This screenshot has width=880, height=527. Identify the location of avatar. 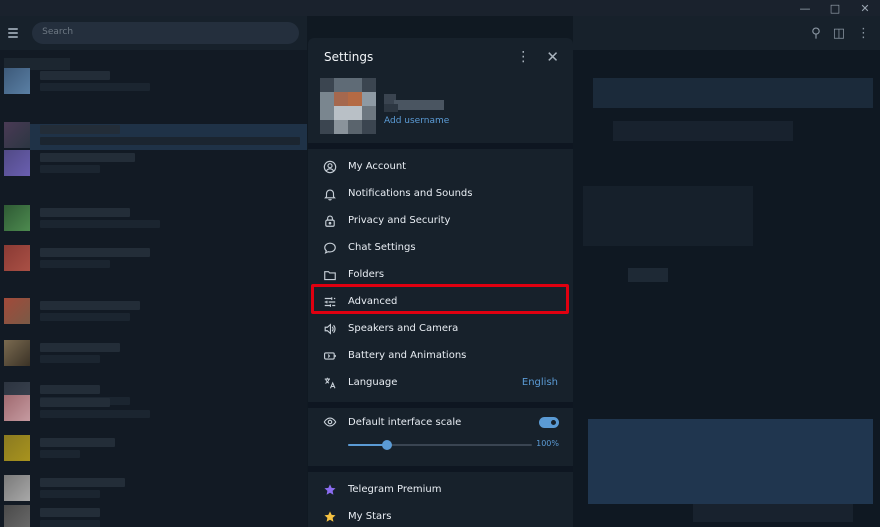
(348, 106).